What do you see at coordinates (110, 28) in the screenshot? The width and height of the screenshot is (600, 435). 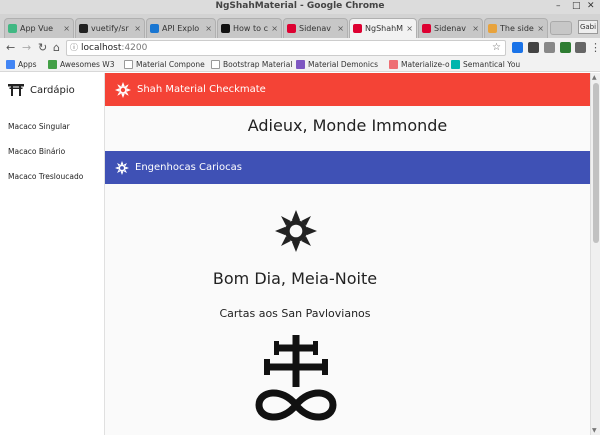 I see `tab-1: vuetify/sr ×` at bounding box center [110, 28].